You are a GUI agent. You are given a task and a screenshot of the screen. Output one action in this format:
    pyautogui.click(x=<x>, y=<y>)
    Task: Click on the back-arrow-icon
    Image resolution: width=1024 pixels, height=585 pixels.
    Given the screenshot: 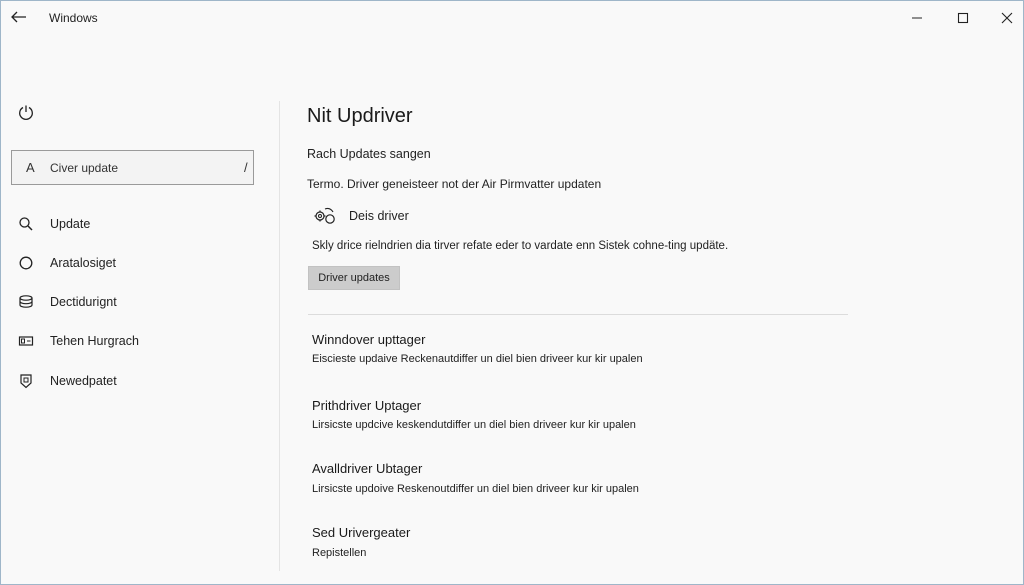 What is the action you would take?
    pyautogui.click(x=18, y=17)
    